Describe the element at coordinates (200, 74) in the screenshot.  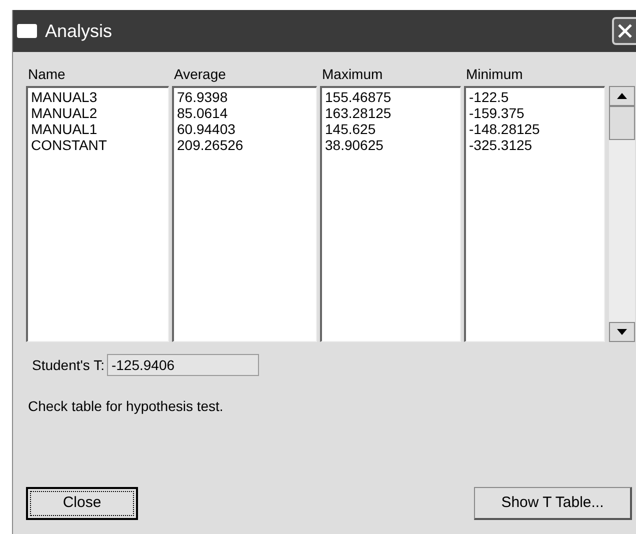
I see `column-header: Average` at that location.